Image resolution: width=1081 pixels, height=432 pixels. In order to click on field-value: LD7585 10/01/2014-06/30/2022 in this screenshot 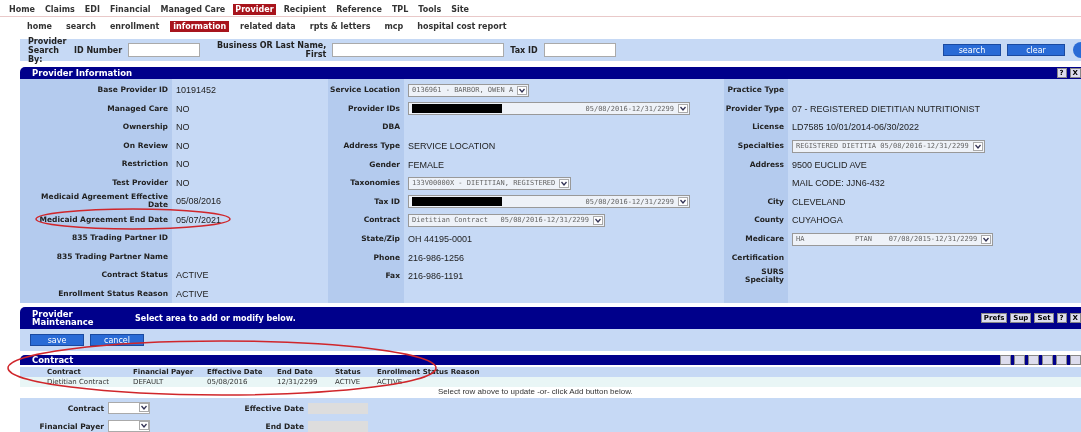, I will do `click(856, 127)`.